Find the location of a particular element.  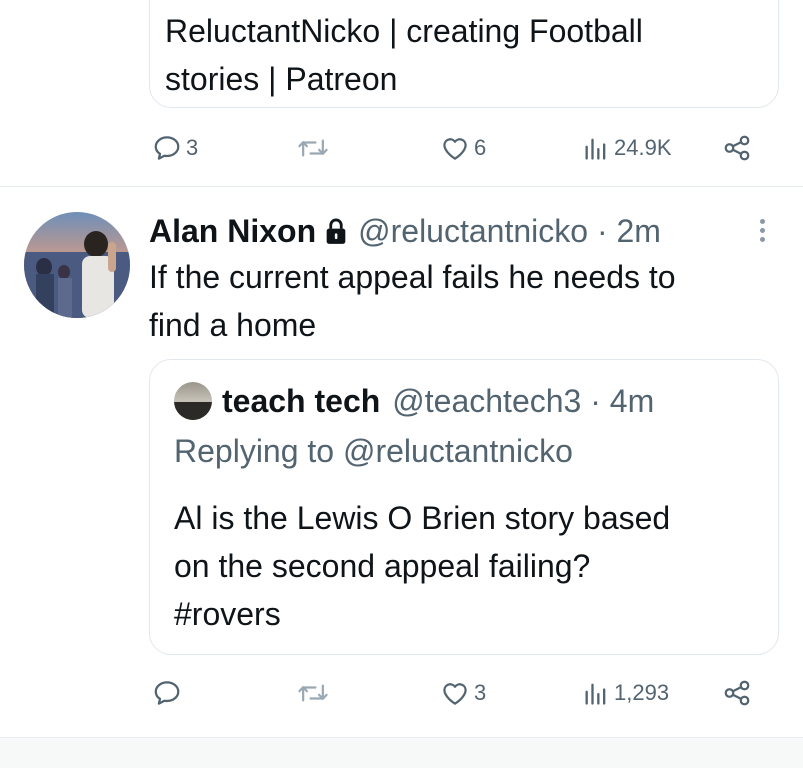

like-count: 6 is located at coordinates (480, 147).